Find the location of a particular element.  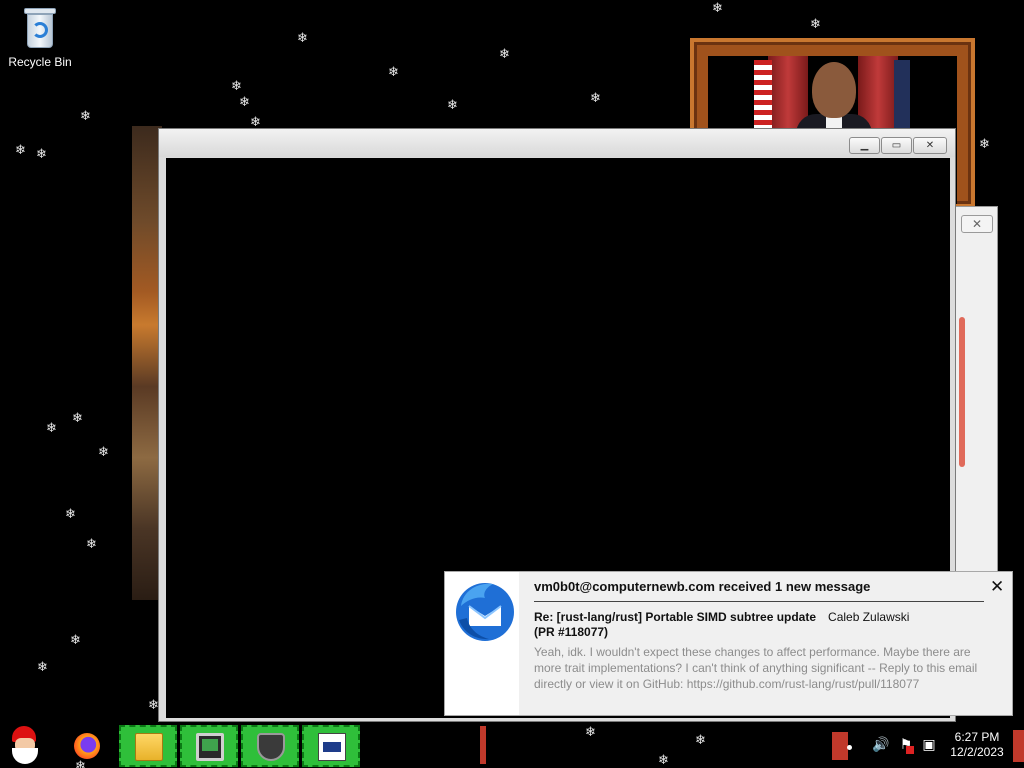

taskbar-button-file-explorer is located at coordinates (148, 746).